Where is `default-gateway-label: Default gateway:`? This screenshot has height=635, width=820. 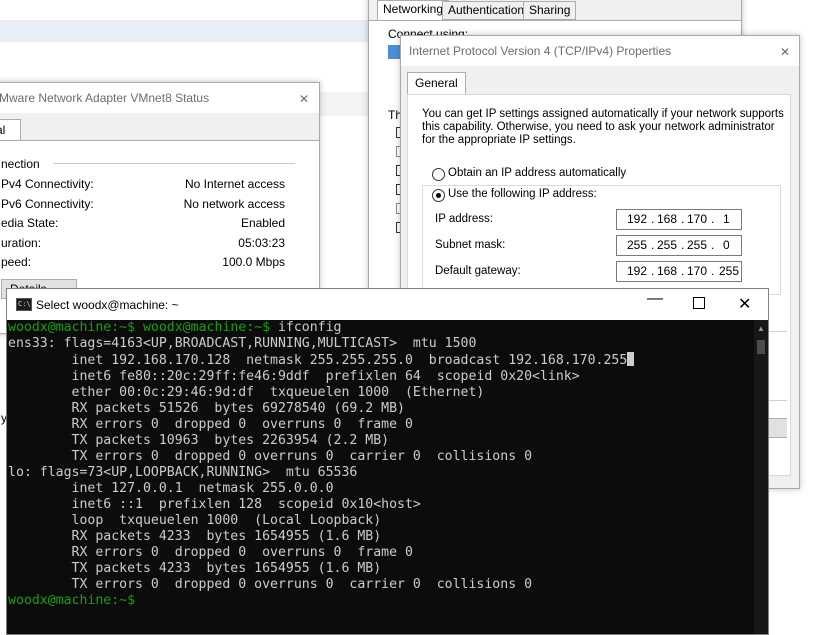
default-gateway-label: Default gateway: is located at coordinates (478, 271).